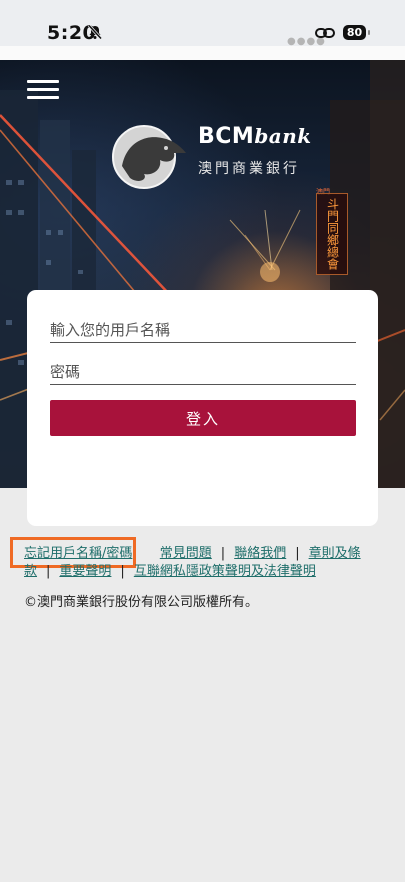 The width and height of the screenshot is (405, 882). I want to click on battery-tip, so click(369, 32).